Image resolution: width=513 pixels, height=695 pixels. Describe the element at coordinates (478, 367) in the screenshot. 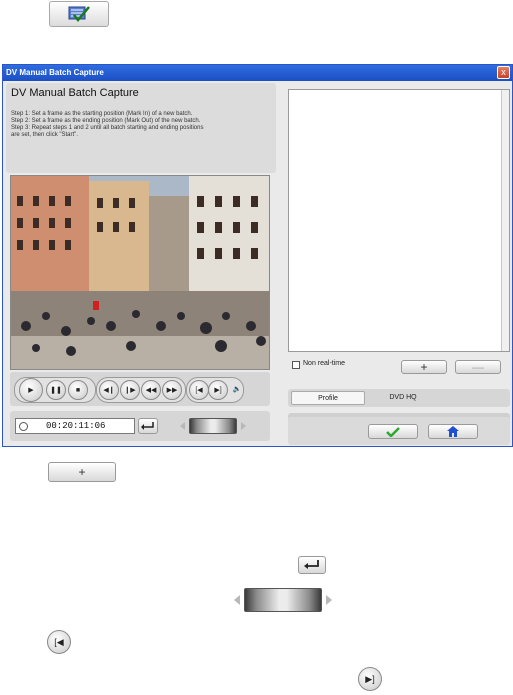

I see `remove-batch-button: —` at that location.